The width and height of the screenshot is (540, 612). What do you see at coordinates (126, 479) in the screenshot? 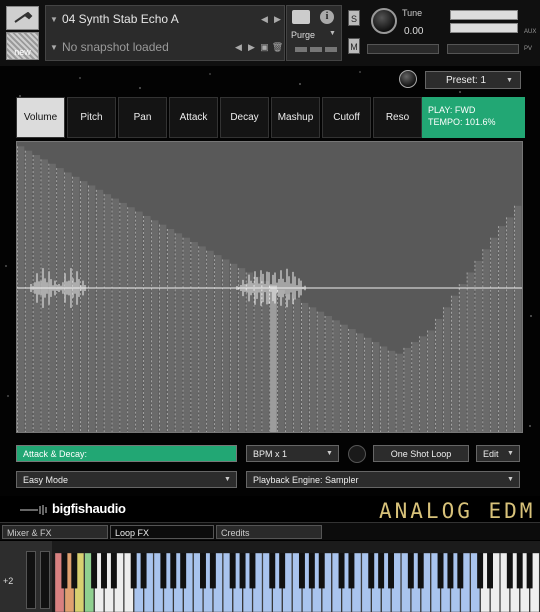
I see `mode-dropdown: Easy Mode ▼` at bounding box center [126, 479].